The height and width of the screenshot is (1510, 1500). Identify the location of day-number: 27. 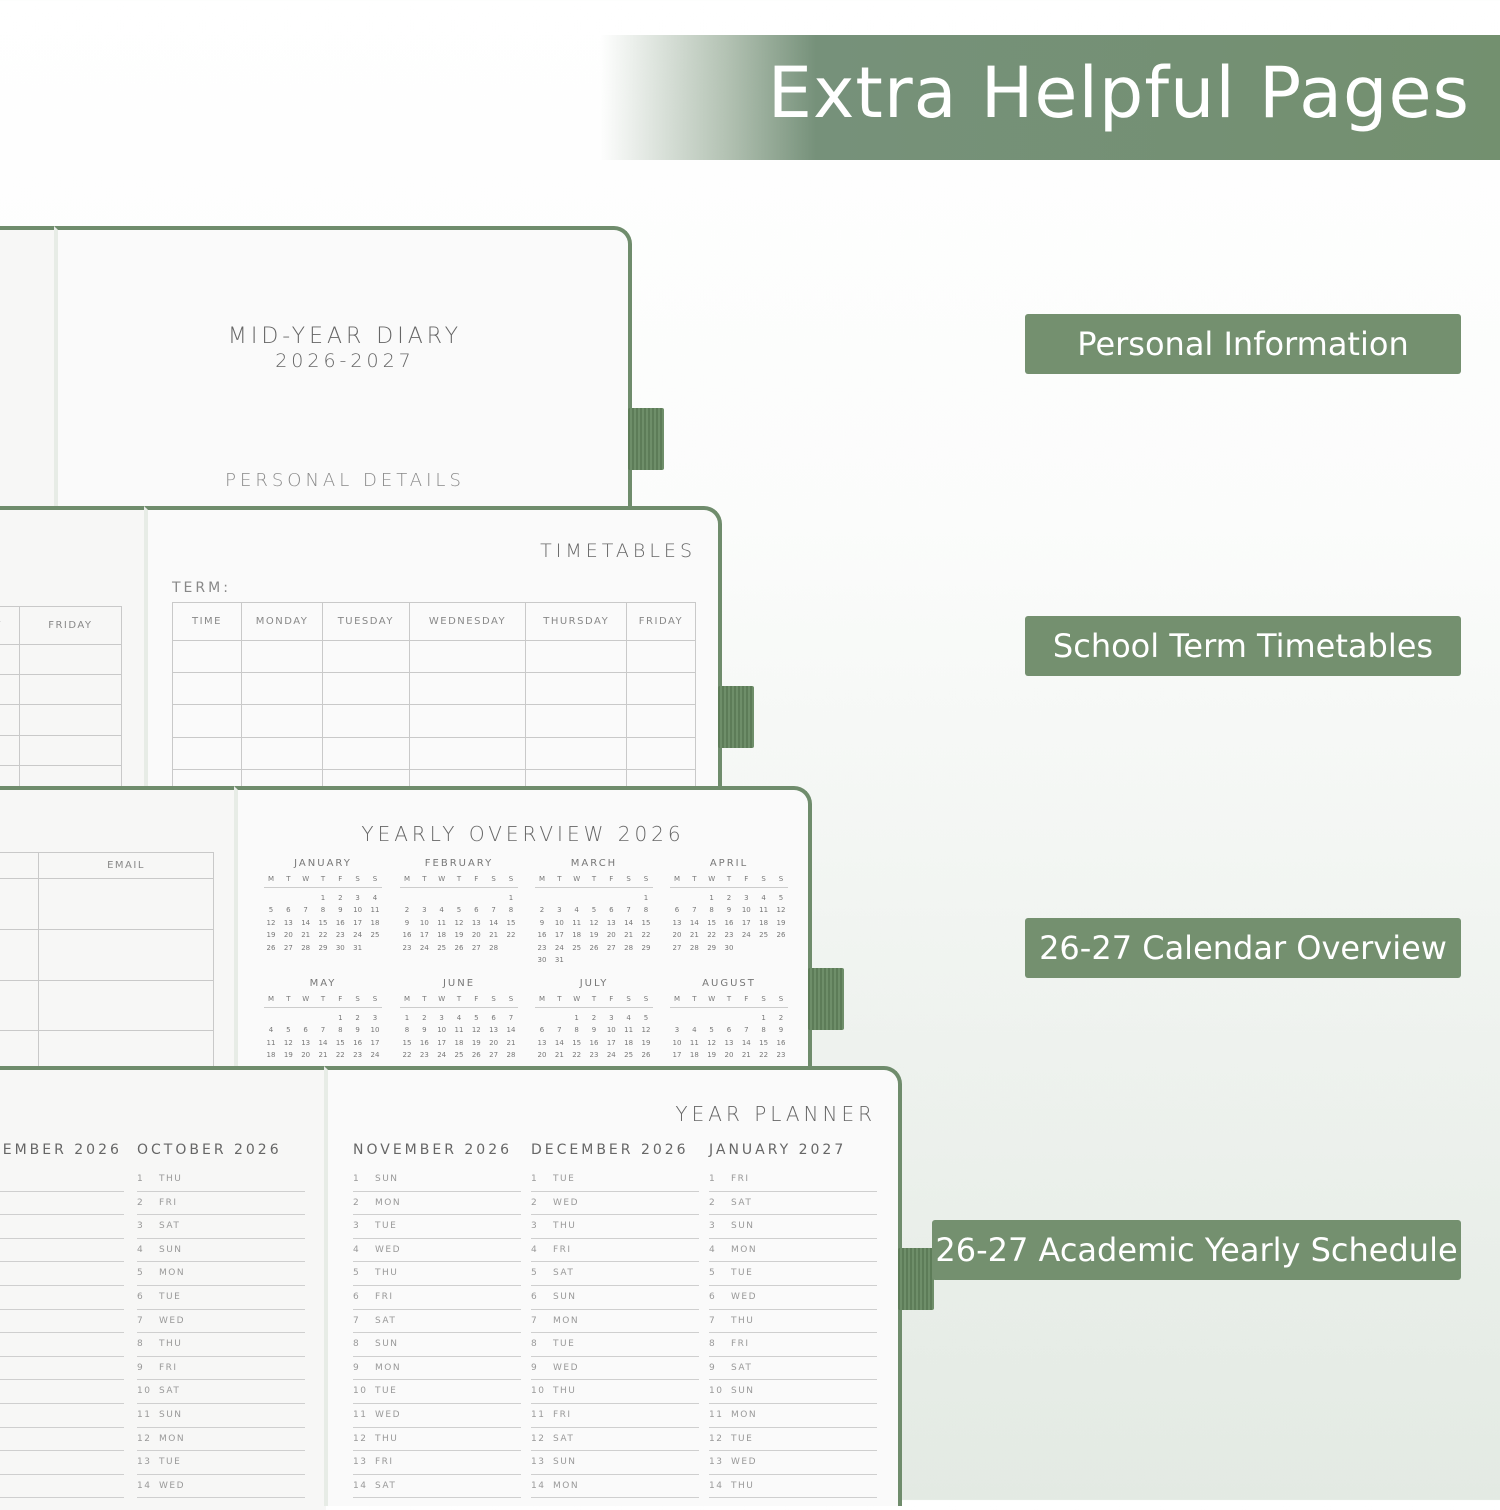
(494, 1055).